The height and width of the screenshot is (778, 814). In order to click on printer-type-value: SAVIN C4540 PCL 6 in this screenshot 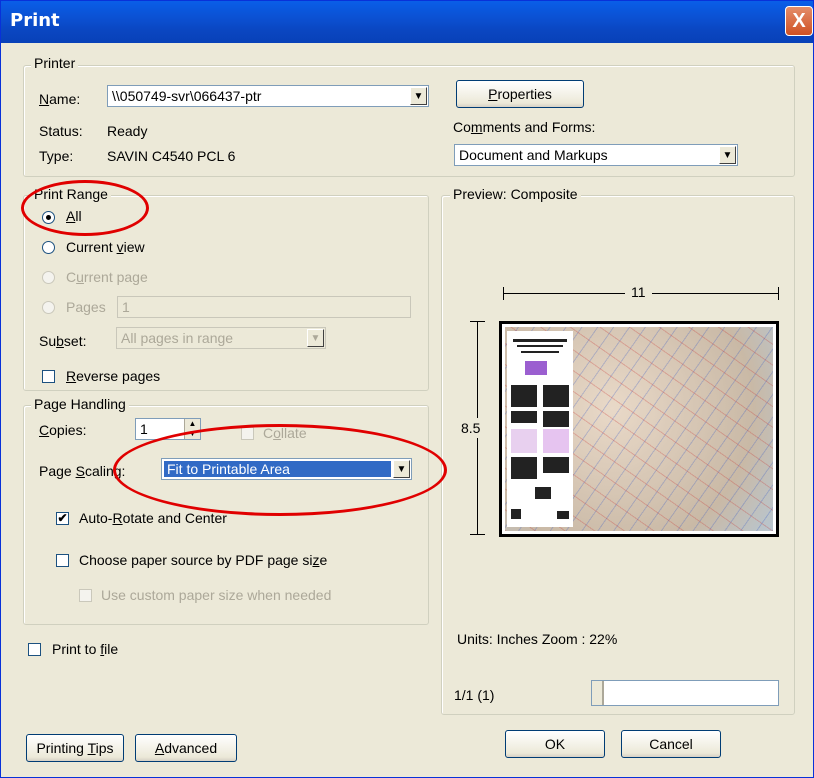, I will do `click(171, 156)`.